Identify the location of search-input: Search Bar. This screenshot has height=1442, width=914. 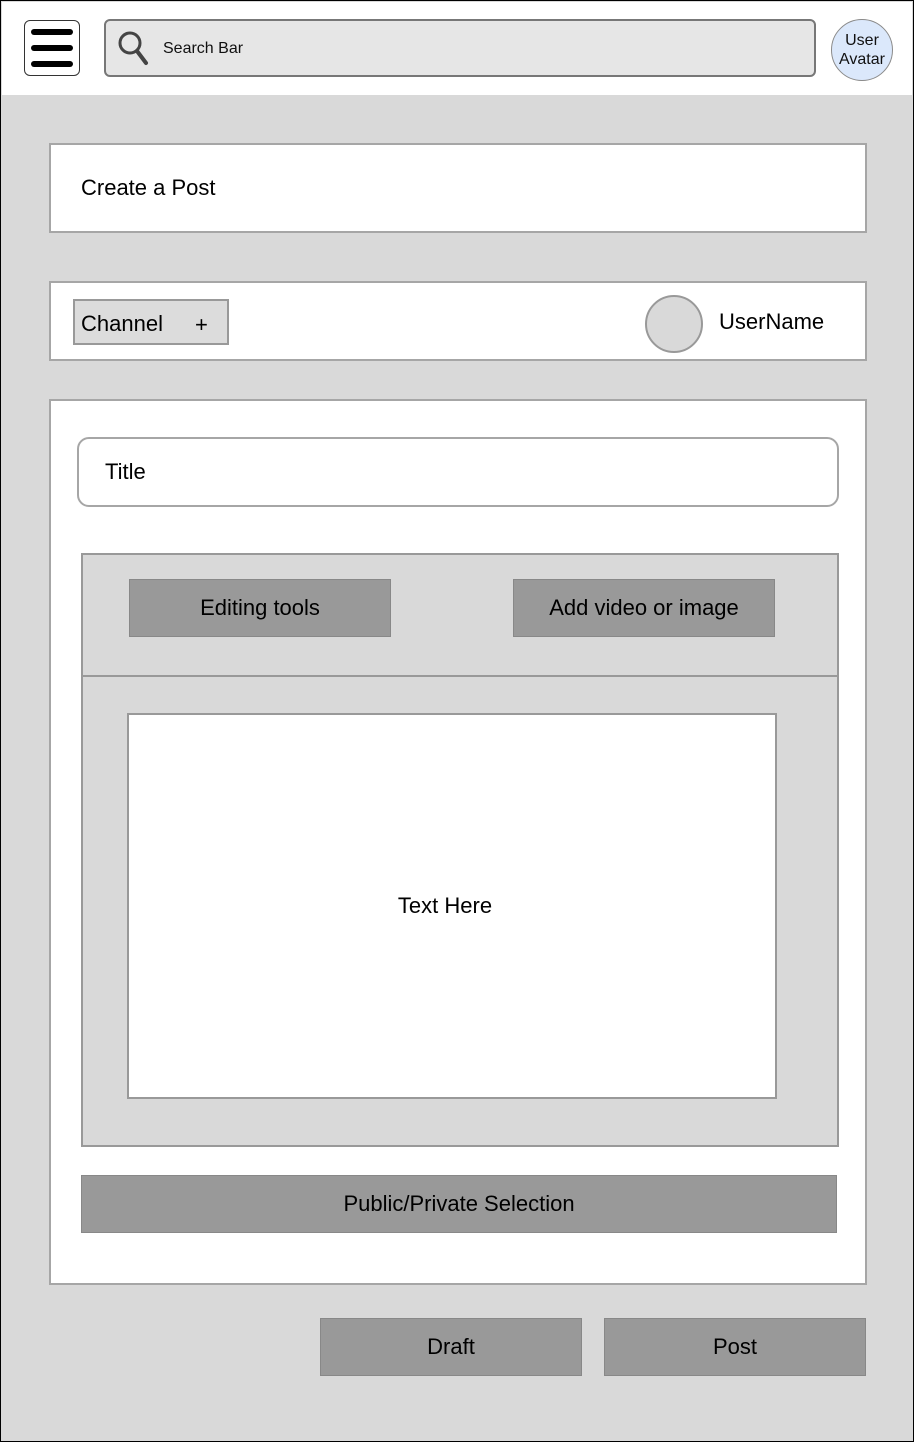
(460, 48).